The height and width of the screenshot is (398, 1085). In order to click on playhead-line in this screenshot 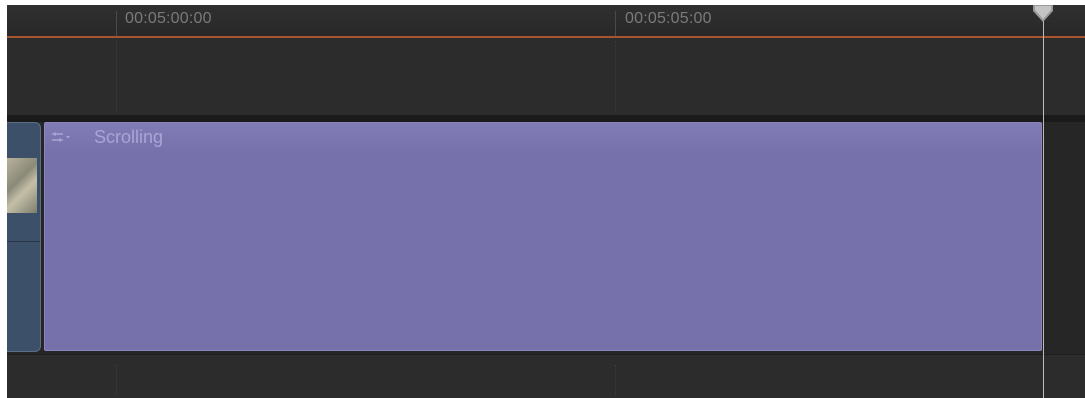, I will do `click(1043, 201)`.